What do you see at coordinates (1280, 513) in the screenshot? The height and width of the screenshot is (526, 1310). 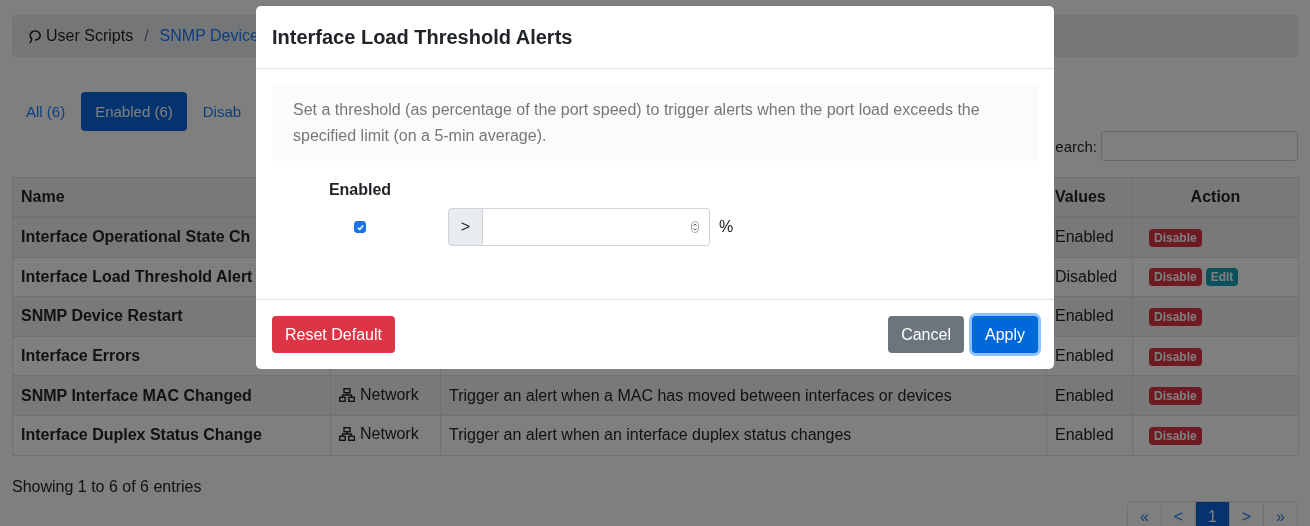 I see `page-button: »` at bounding box center [1280, 513].